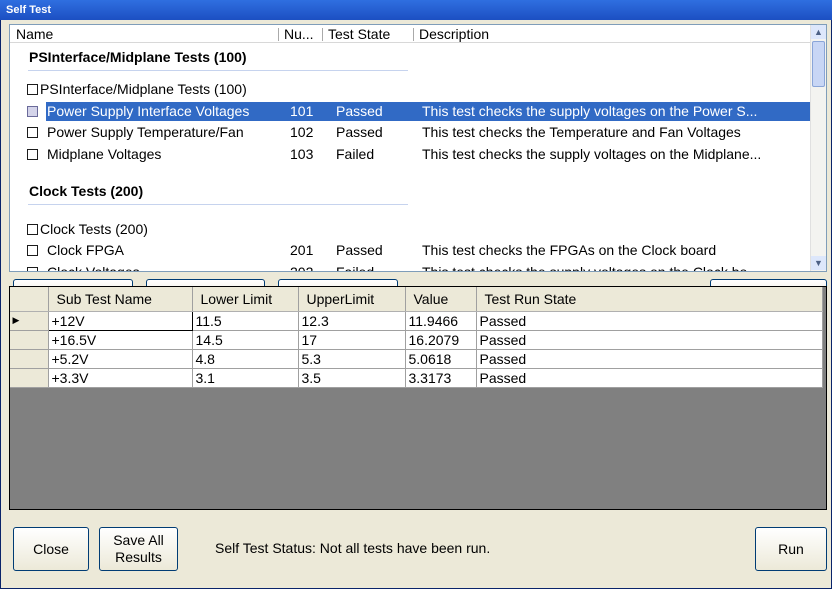 The height and width of the screenshot is (589, 832). I want to click on column-header-sub-test-name: Sub Test Name, so click(120, 299).